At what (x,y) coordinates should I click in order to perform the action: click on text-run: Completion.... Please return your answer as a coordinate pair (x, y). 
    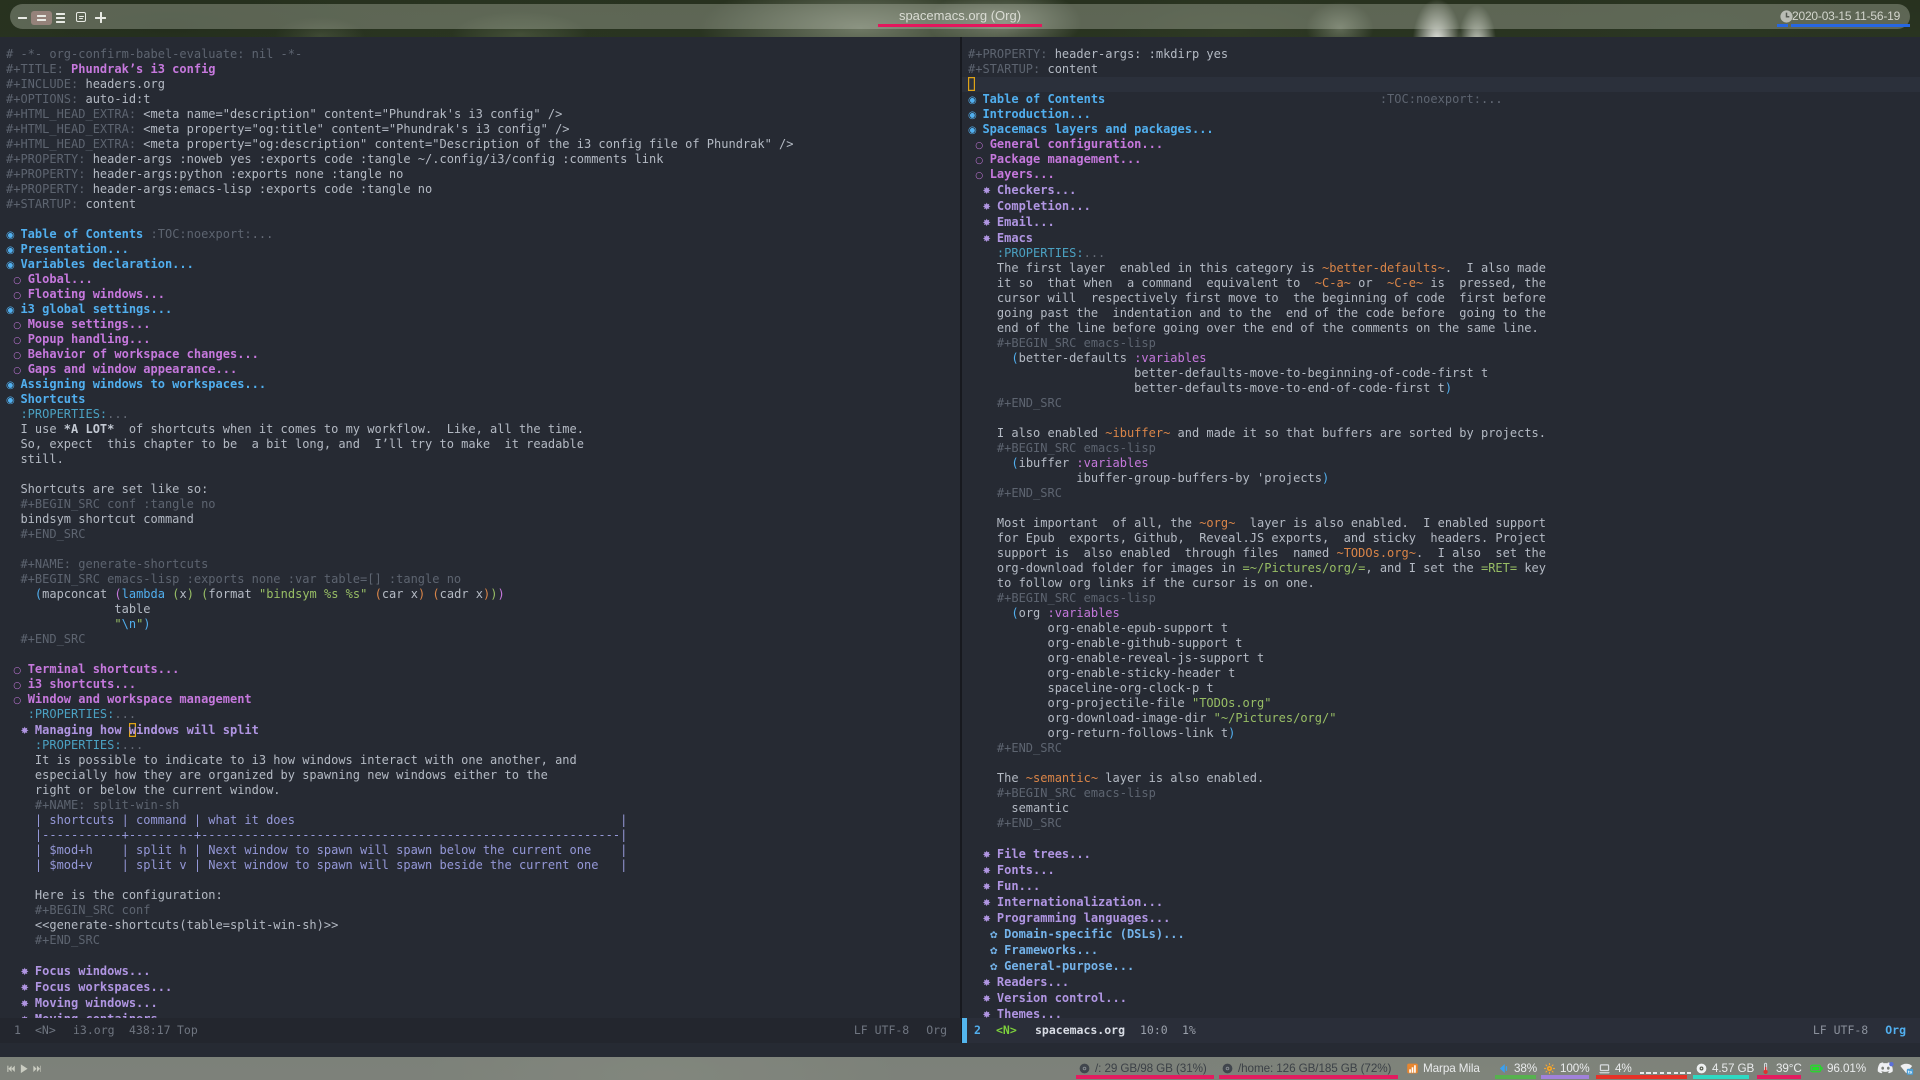
    Looking at the image, I should click on (1043, 206).